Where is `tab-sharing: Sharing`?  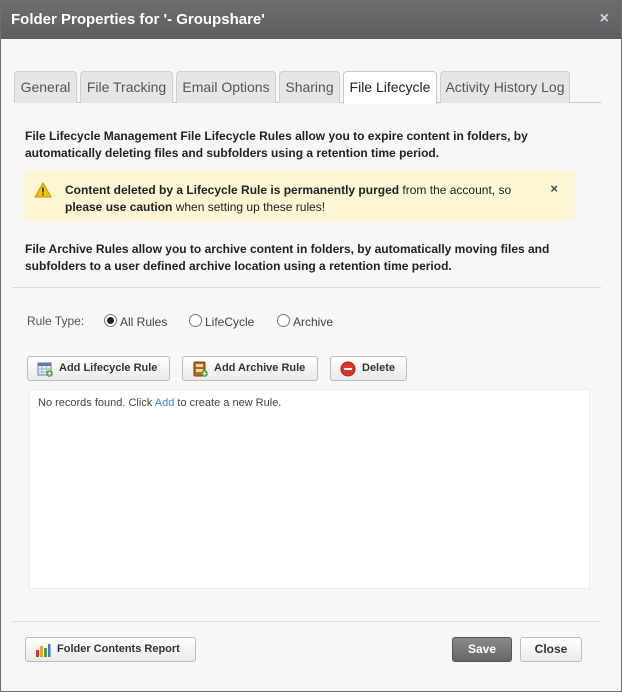
tab-sharing: Sharing is located at coordinates (309, 87).